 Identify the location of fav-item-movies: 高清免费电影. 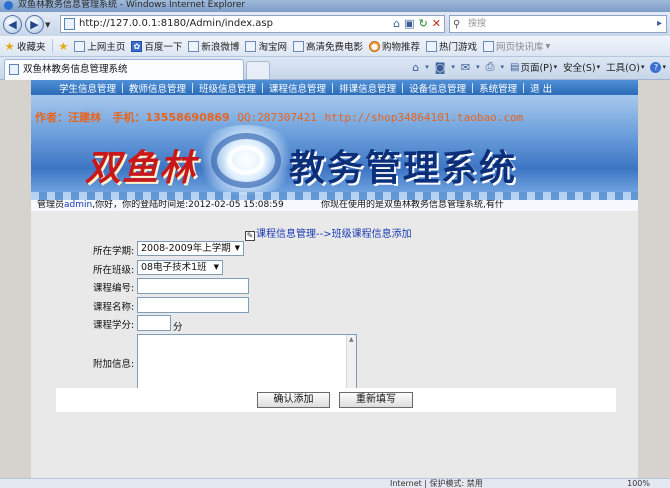
(327, 46).